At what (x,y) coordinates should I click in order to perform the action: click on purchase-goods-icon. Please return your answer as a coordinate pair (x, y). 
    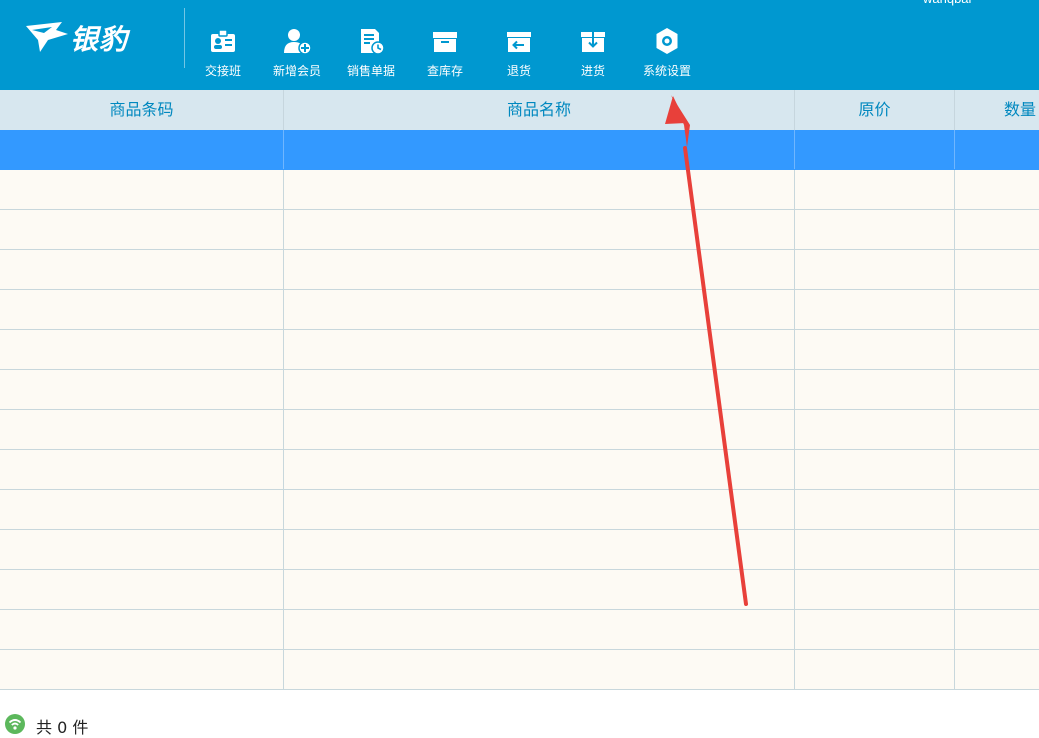
    Looking at the image, I should click on (593, 42).